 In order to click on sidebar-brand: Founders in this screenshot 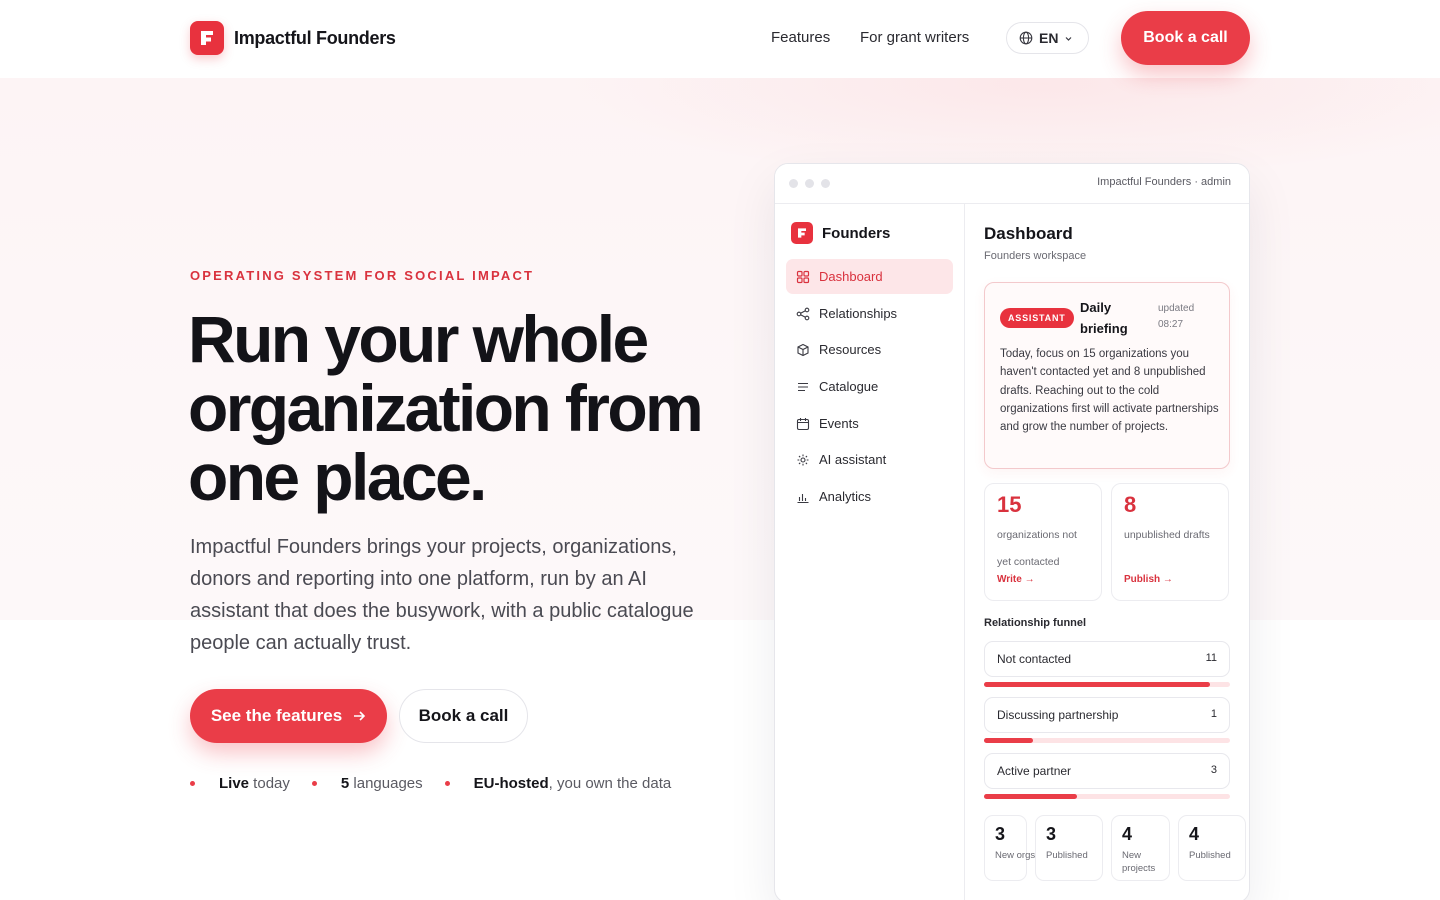, I will do `click(840, 233)`.